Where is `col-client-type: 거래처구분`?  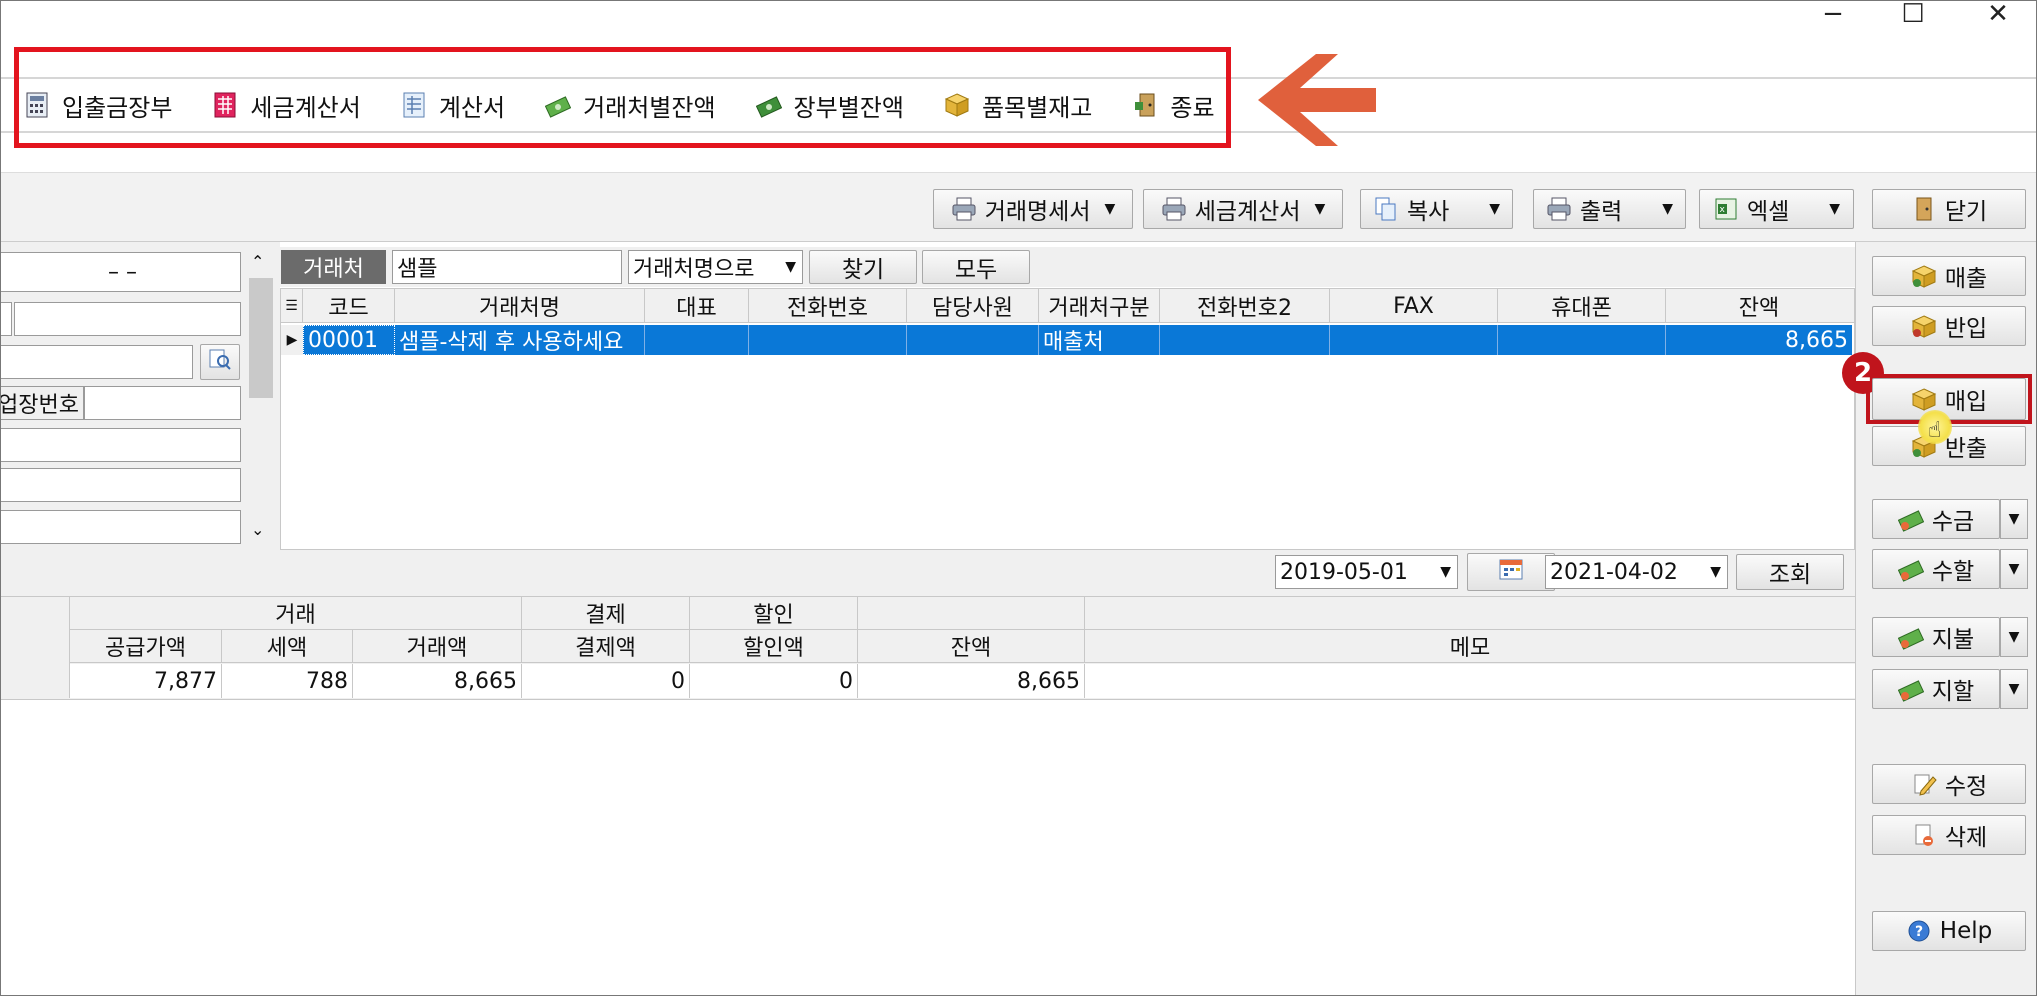 col-client-type: 거래처구분 is located at coordinates (1099, 306).